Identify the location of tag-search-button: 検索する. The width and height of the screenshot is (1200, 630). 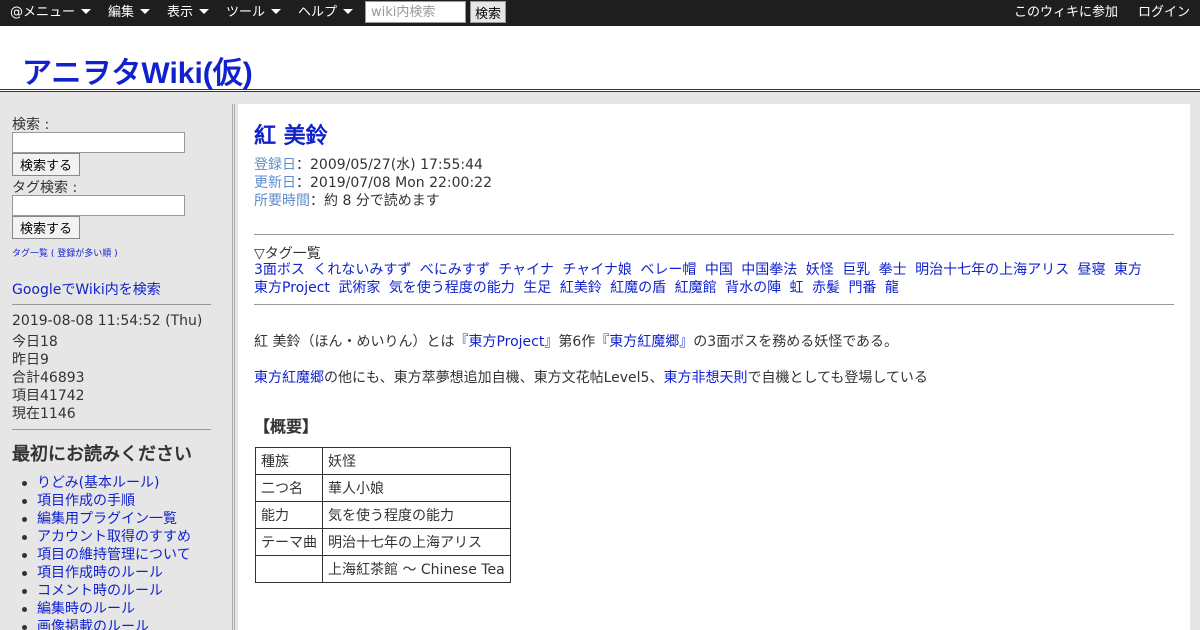
(46, 227).